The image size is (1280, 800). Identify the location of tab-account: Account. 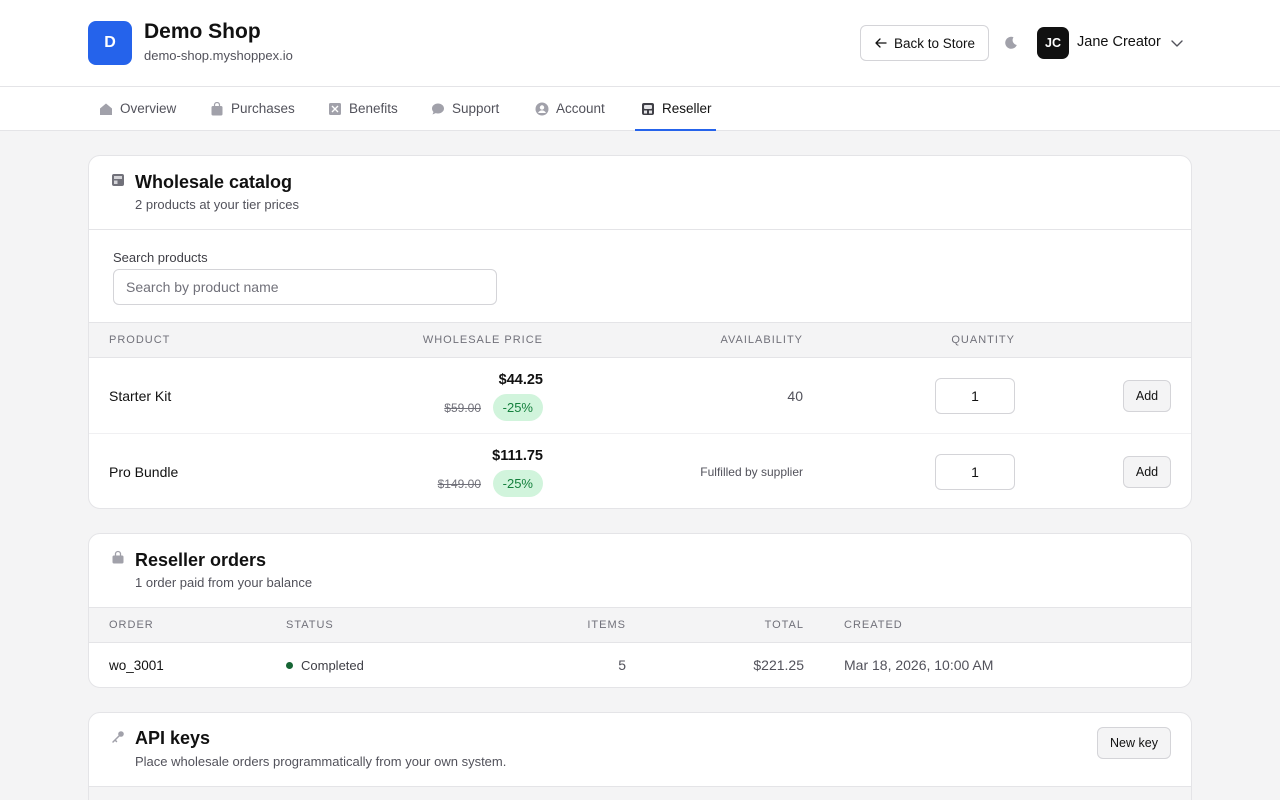
(570, 108).